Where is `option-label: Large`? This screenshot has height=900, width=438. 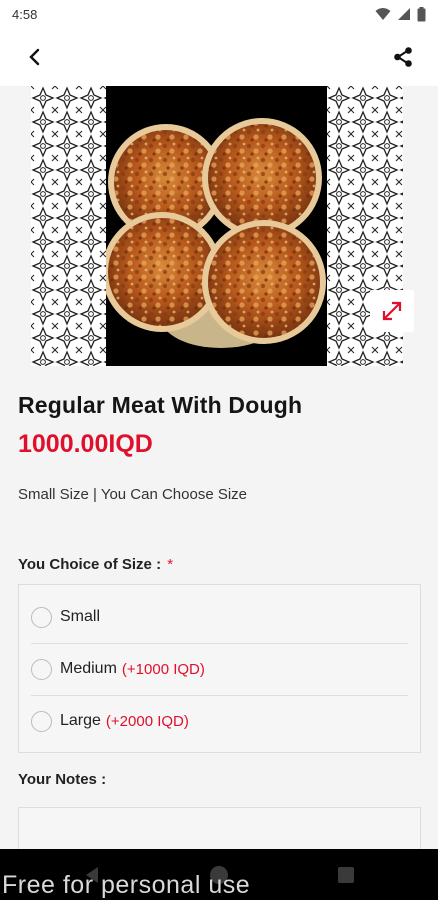
option-label: Large is located at coordinates (80, 720).